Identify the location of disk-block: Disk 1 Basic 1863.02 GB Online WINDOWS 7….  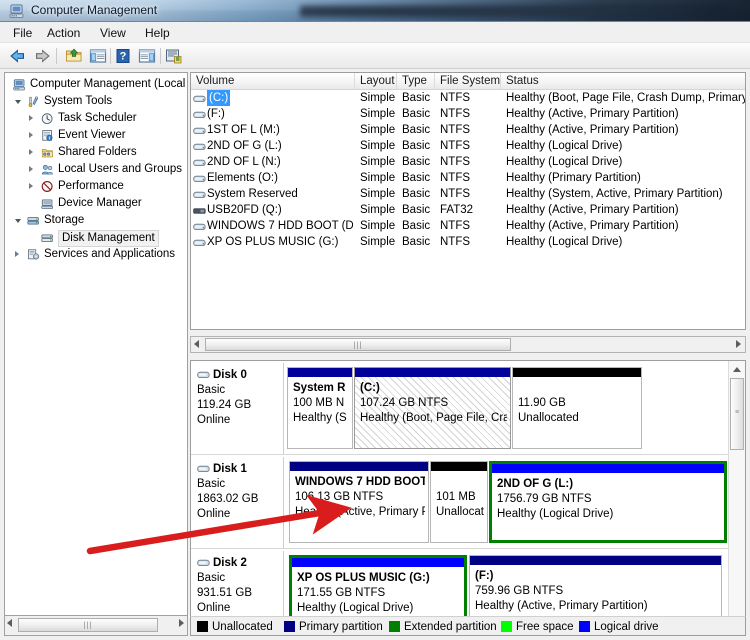
(460, 503).